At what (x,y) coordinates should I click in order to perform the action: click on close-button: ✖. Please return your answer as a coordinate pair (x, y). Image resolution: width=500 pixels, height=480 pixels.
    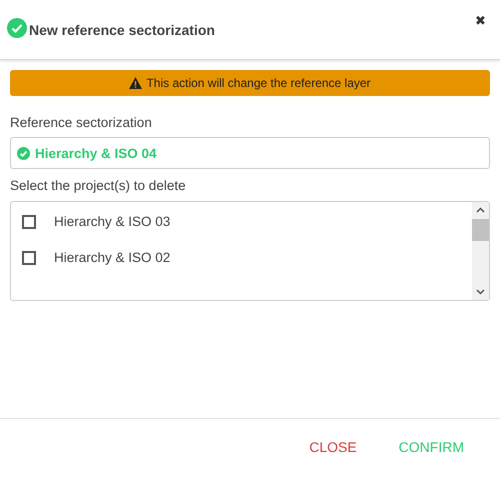
    Looking at the image, I should click on (480, 20).